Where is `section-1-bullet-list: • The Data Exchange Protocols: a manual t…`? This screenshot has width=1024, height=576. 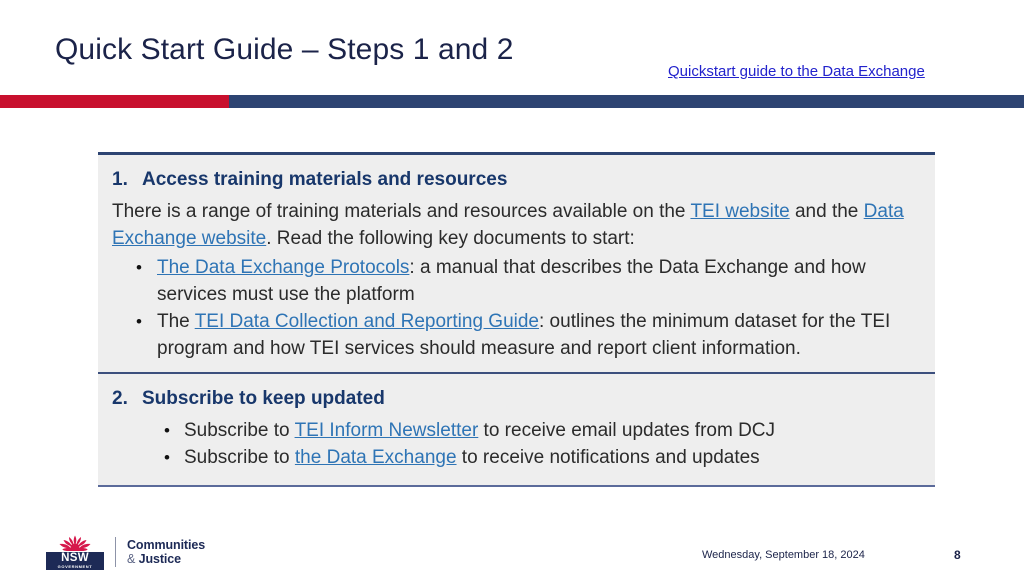 section-1-bullet-list: • The Data Exchange Protocols: a manual t… is located at coordinates (516, 308).